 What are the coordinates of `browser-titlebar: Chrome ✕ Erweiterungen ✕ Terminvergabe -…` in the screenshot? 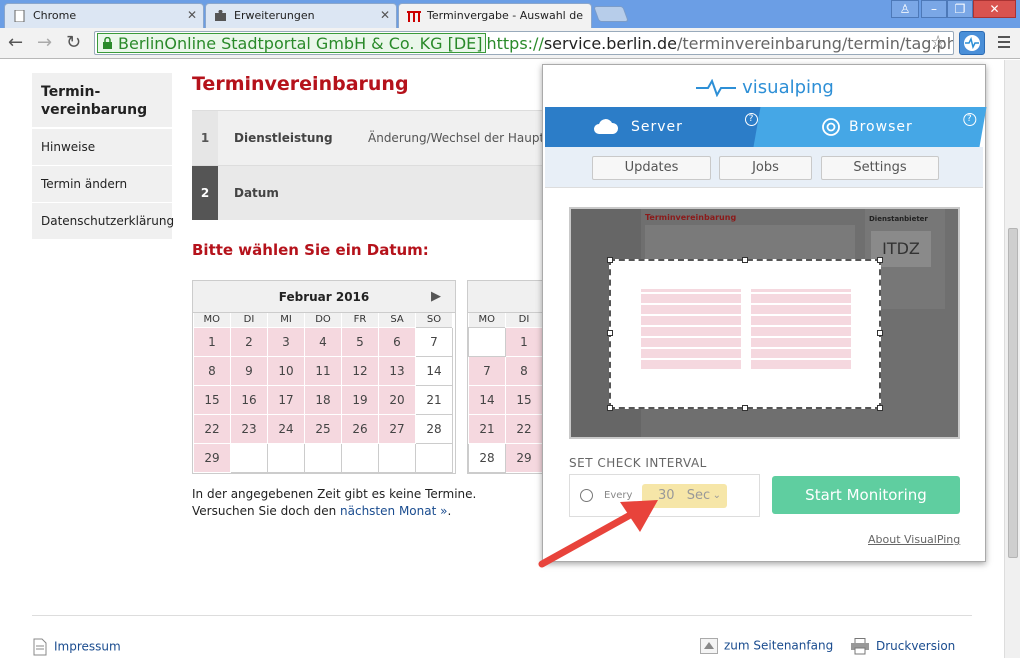 It's located at (510, 14).